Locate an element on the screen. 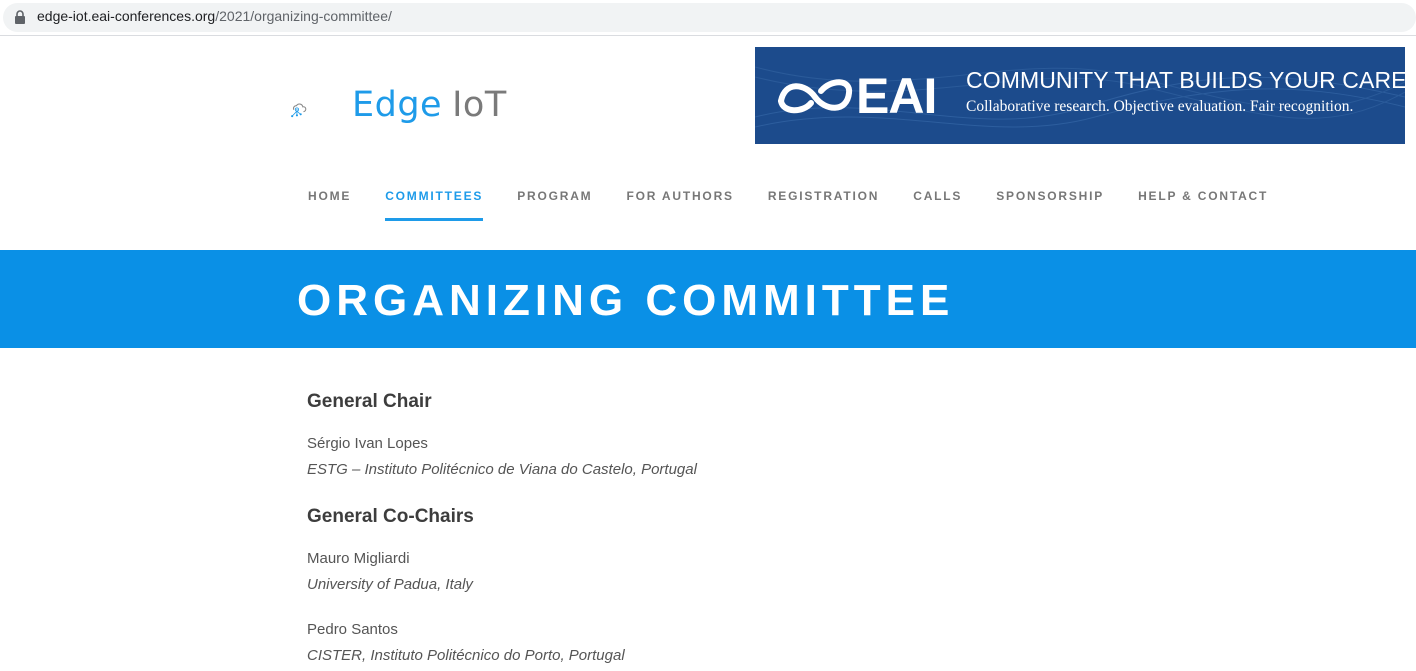  nav-item-committees: COMMITTEES is located at coordinates (434, 205).